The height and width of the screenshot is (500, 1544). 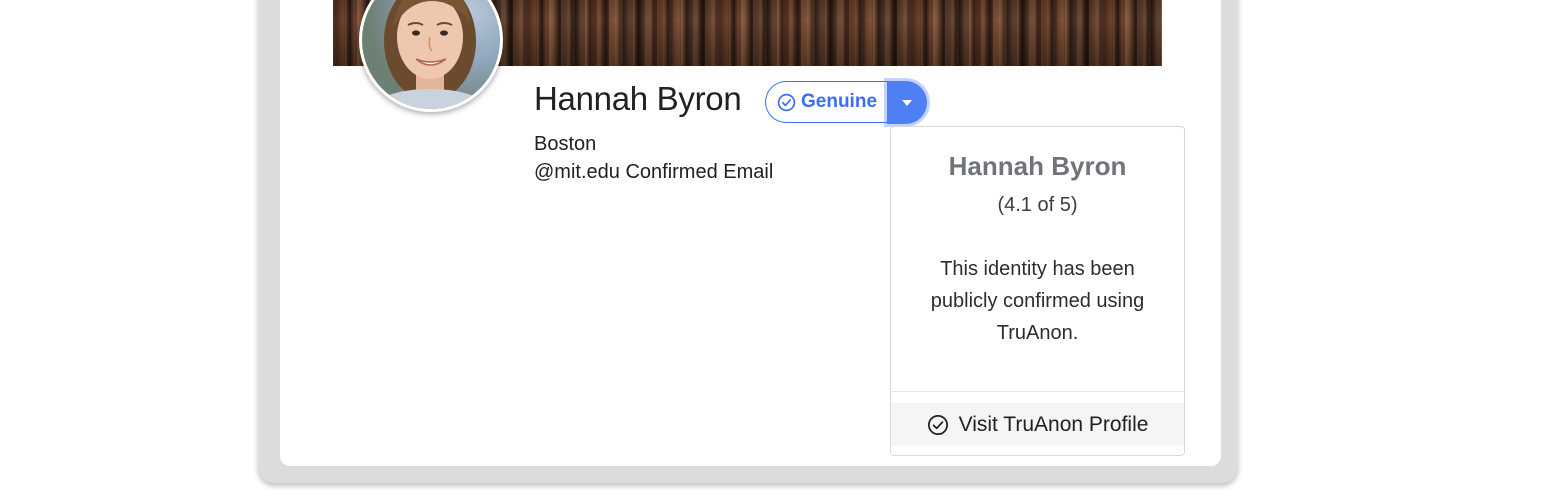 What do you see at coordinates (1053, 424) in the screenshot?
I see `visit-truanon-profile-label: Visit TruAnon Profile` at bounding box center [1053, 424].